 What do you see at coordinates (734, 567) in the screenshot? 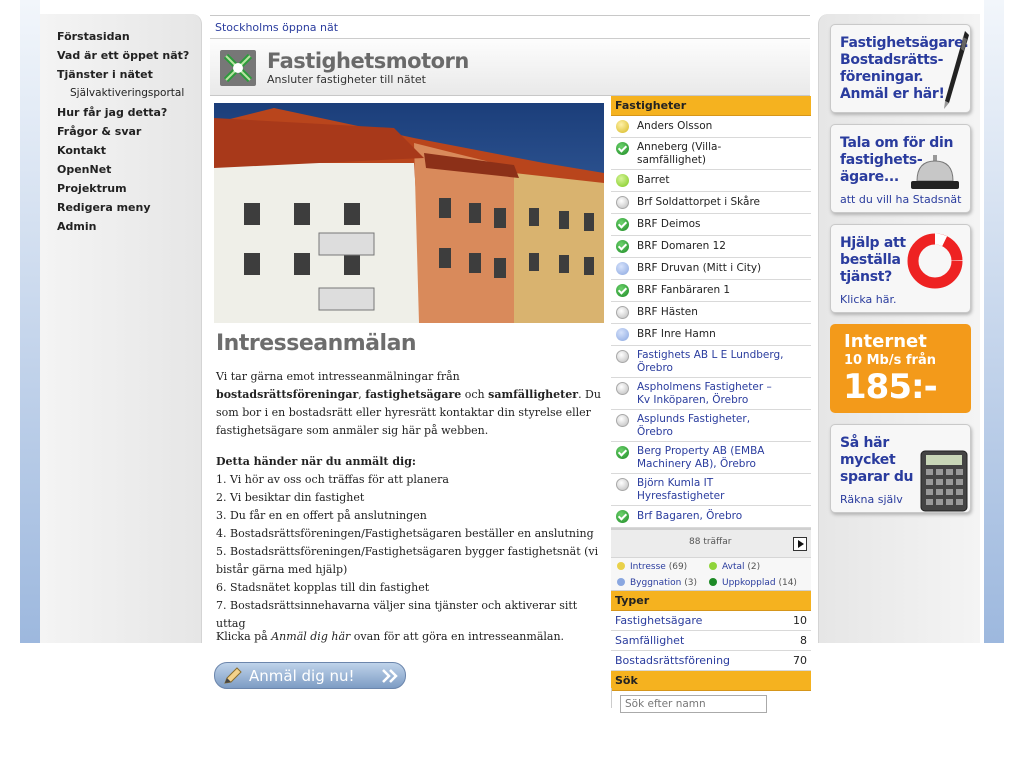
I see `legend-item: Avtal (2)` at bounding box center [734, 567].